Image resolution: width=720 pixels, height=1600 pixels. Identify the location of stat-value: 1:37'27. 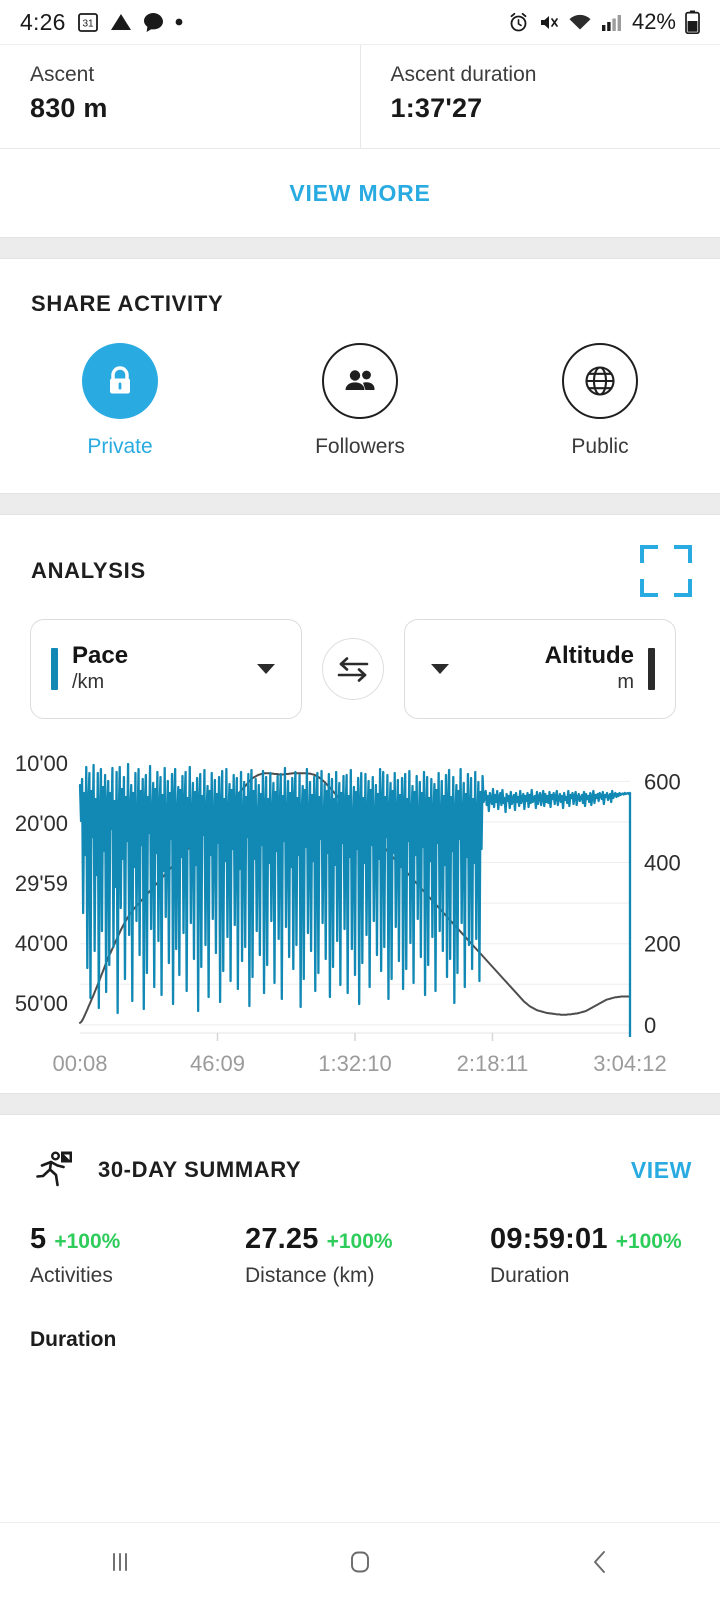
(436, 108).